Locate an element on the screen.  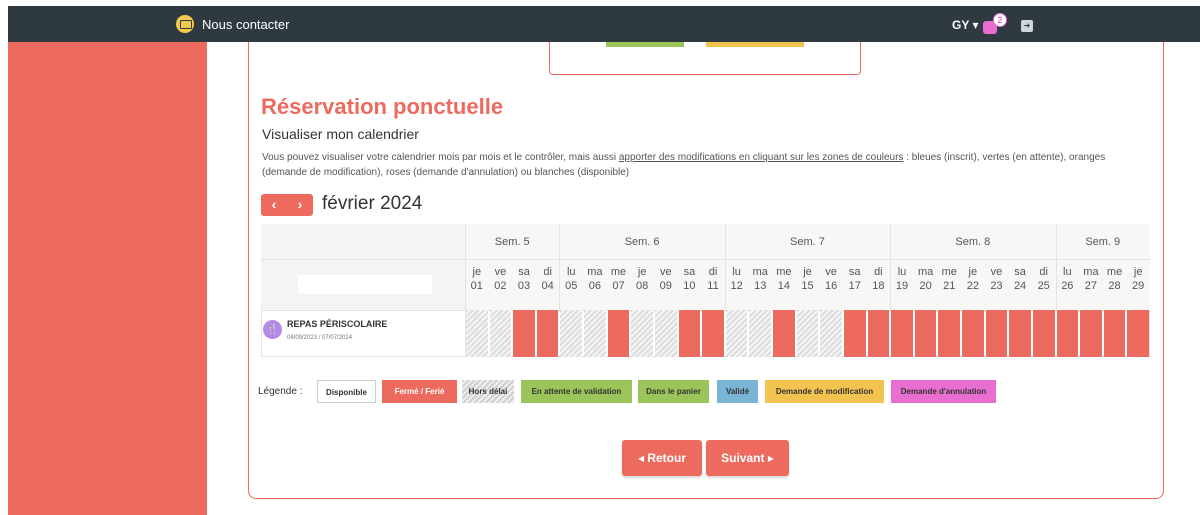
month-navigation: ‹ › is located at coordinates (287, 205).